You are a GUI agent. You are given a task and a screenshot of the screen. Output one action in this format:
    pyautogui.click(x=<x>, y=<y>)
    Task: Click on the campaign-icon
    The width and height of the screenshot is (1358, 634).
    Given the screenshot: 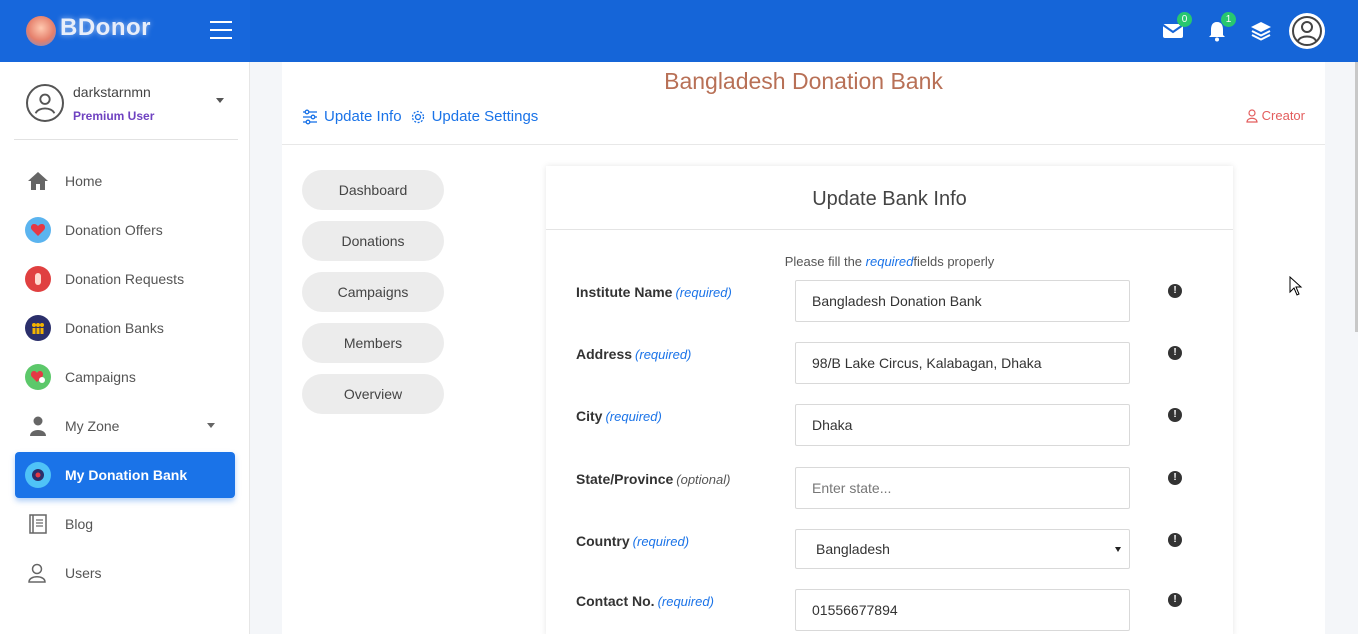 What is the action you would take?
    pyautogui.click(x=38, y=377)
    